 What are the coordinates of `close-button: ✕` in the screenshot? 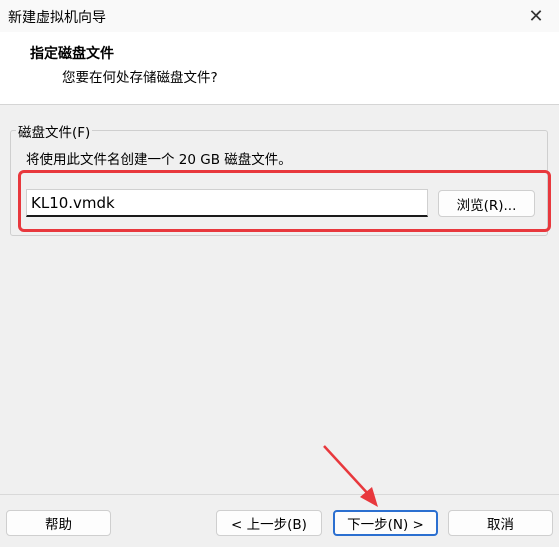 It's located at (536, 16).